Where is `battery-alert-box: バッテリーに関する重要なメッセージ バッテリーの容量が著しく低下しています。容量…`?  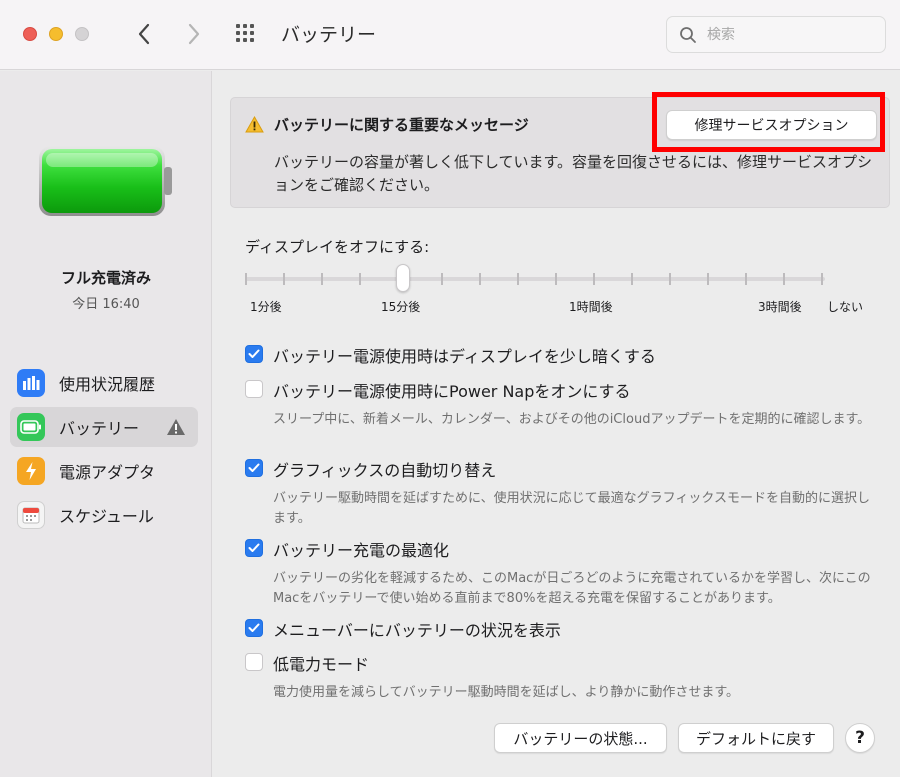
battery-alert-box: バッテリーに関する重要なメッセージ バッテリーの容量が著しく低下しています。容量… is located at coordinates (560, 152).